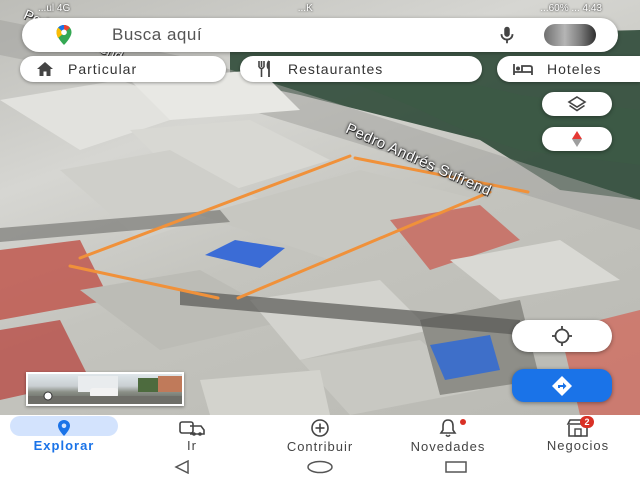 The width and height of the screenshot is (640, 480). Describe the element at coordinates (157, 35) in the screenshot. I see `search-input: Busca aquí` at that location.